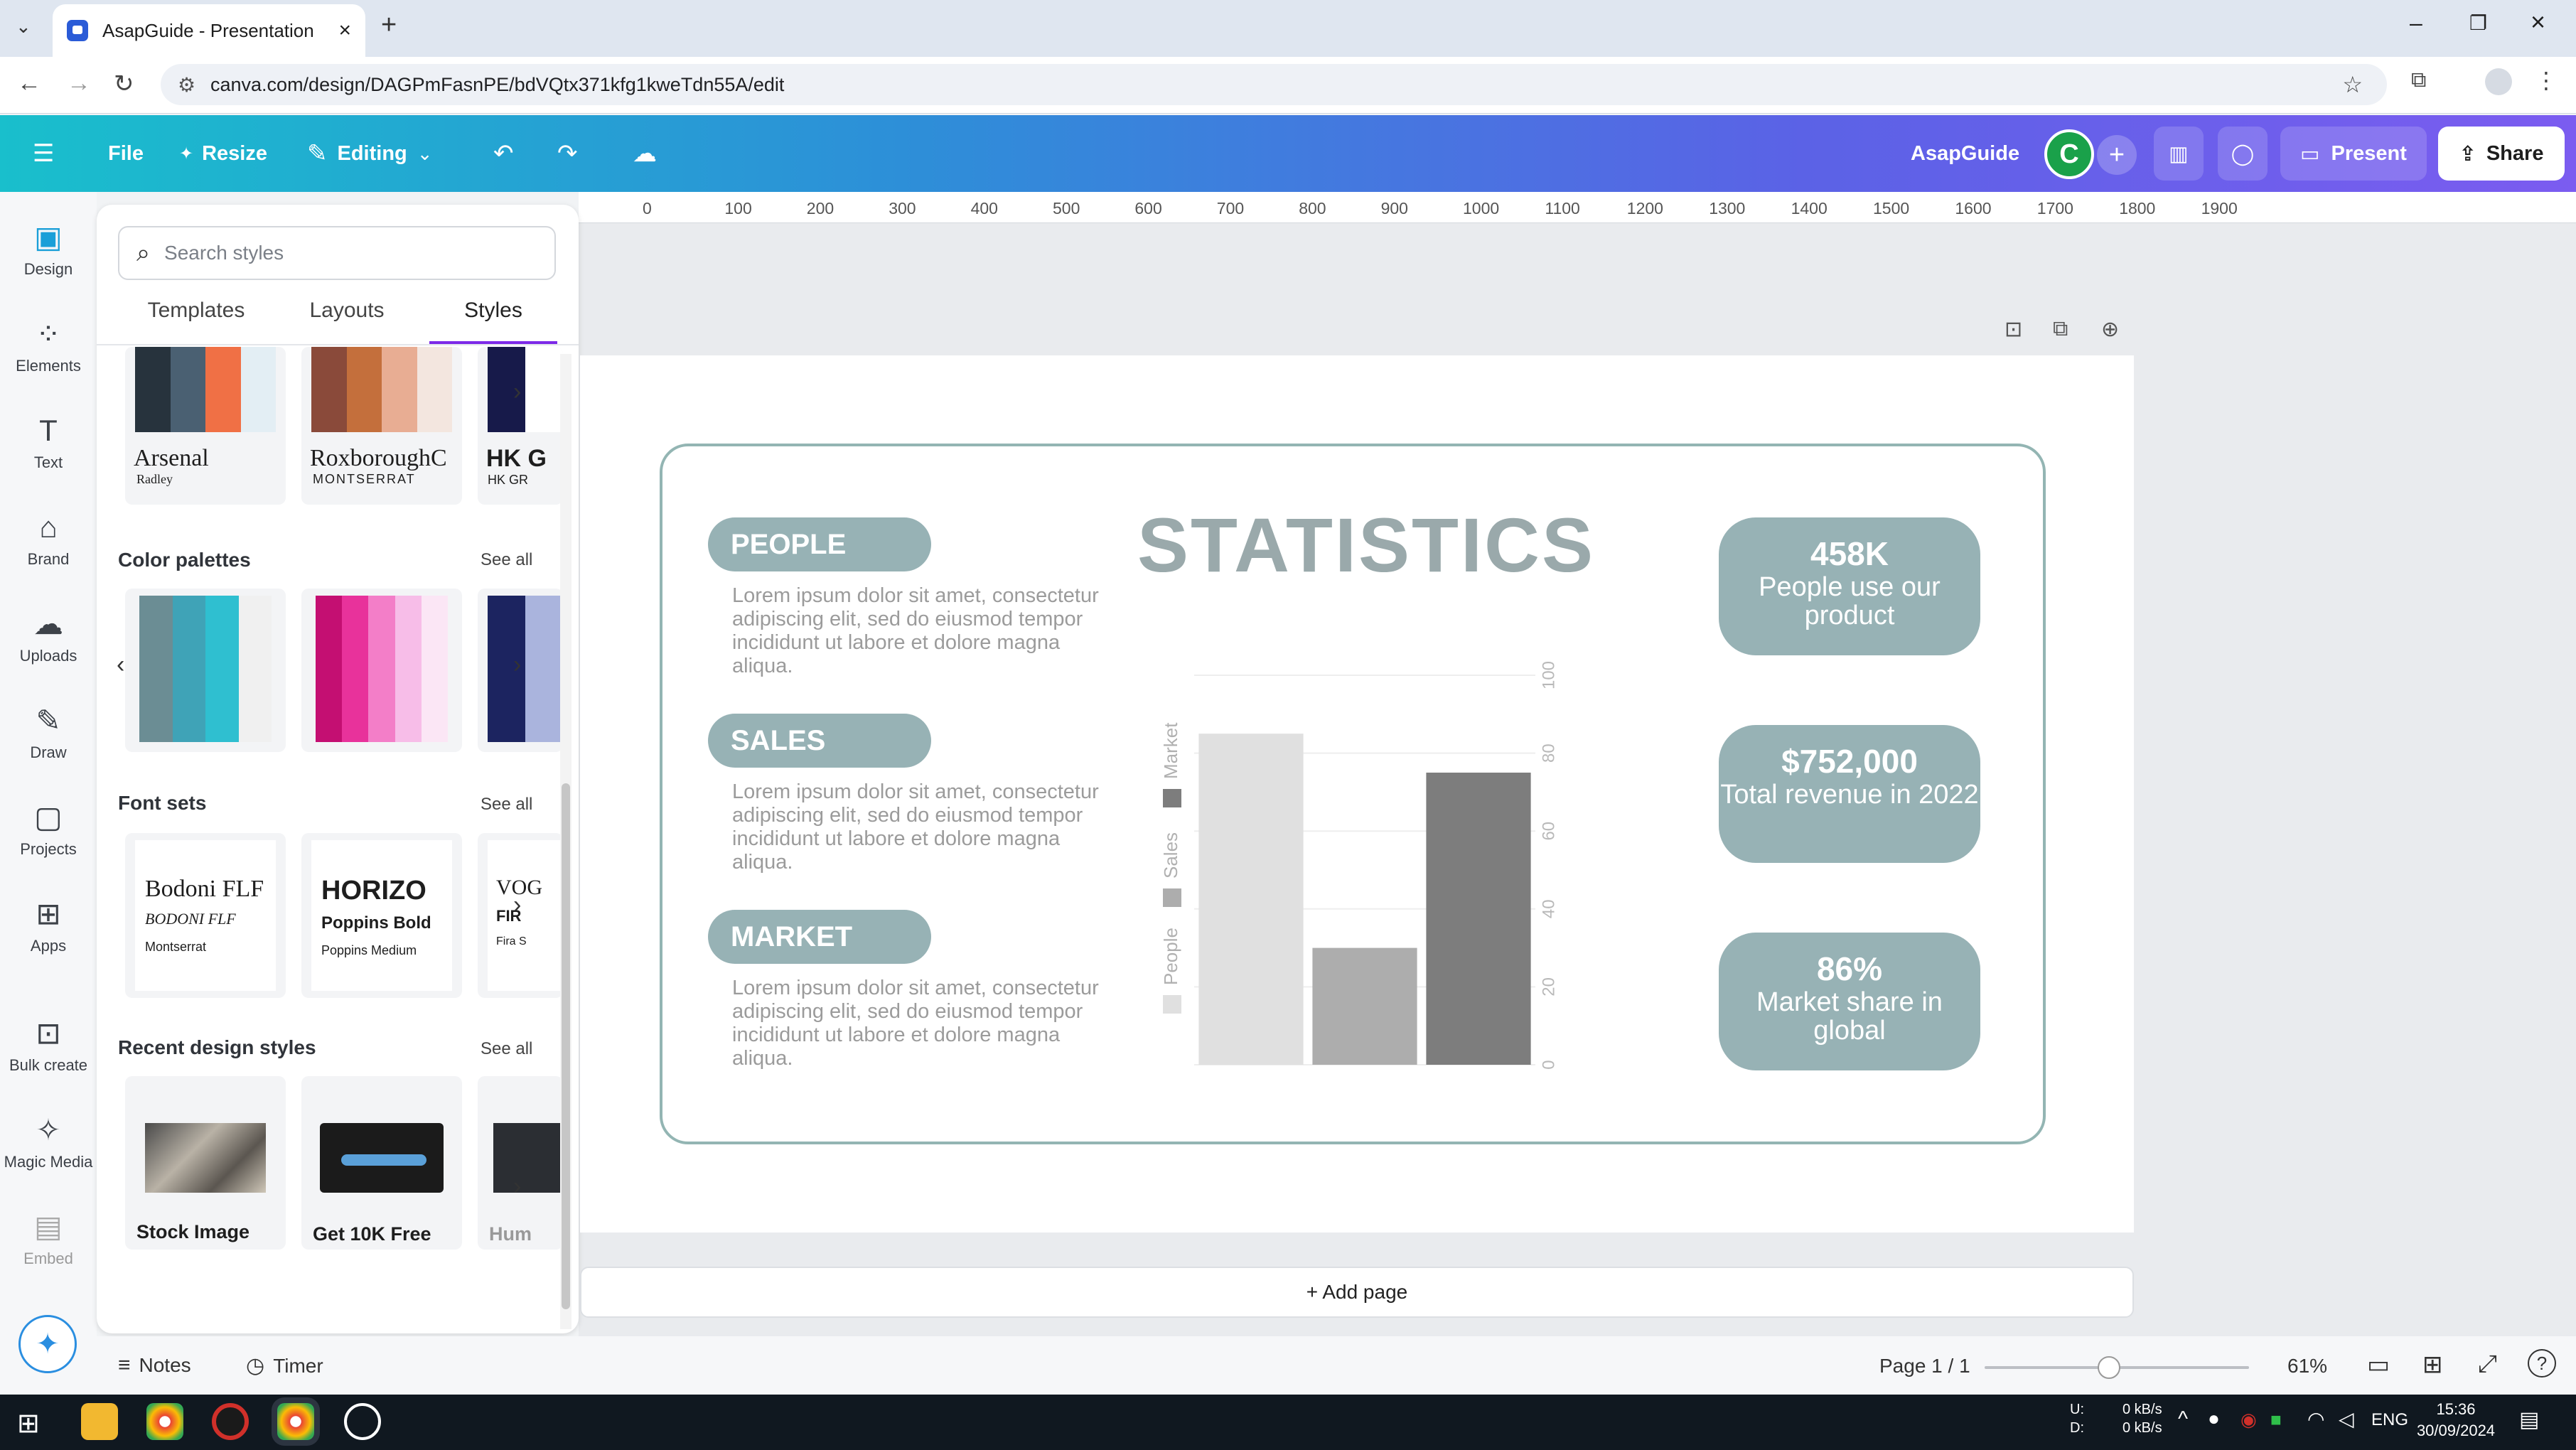 The width and height of the screenshot is (2576, 1450). I want to click on zoom-slider-thumb, so click(2108, 1367).